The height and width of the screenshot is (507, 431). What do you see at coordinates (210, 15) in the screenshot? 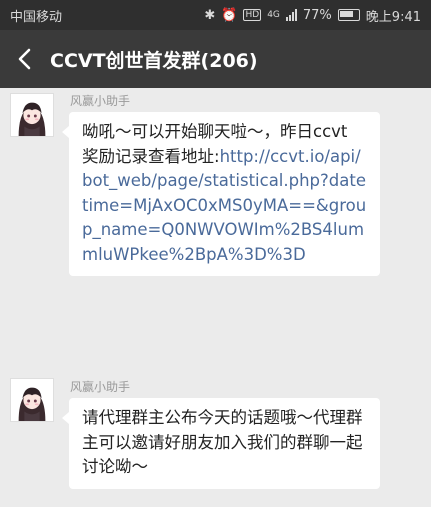
I see `bluetooth-icon: ✱` at bounding box center [210, 15].